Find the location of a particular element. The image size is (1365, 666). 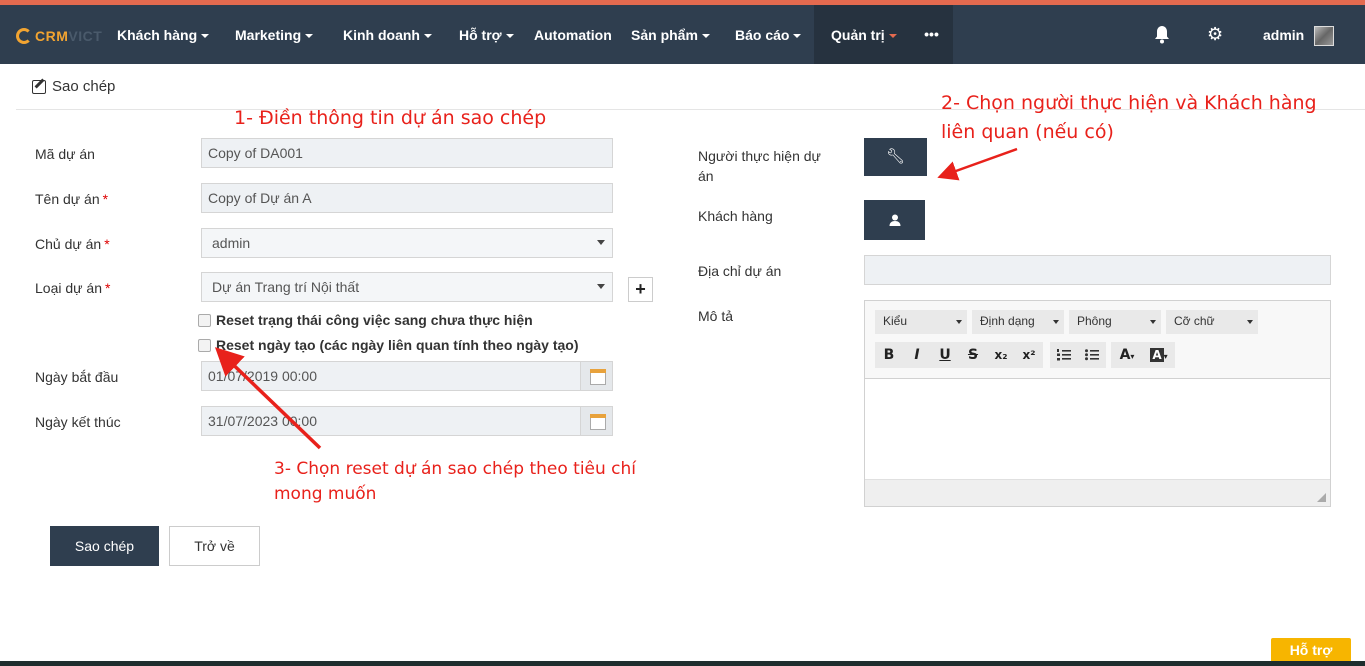

page-title: Sao chép is located at coordinates (73, 86).